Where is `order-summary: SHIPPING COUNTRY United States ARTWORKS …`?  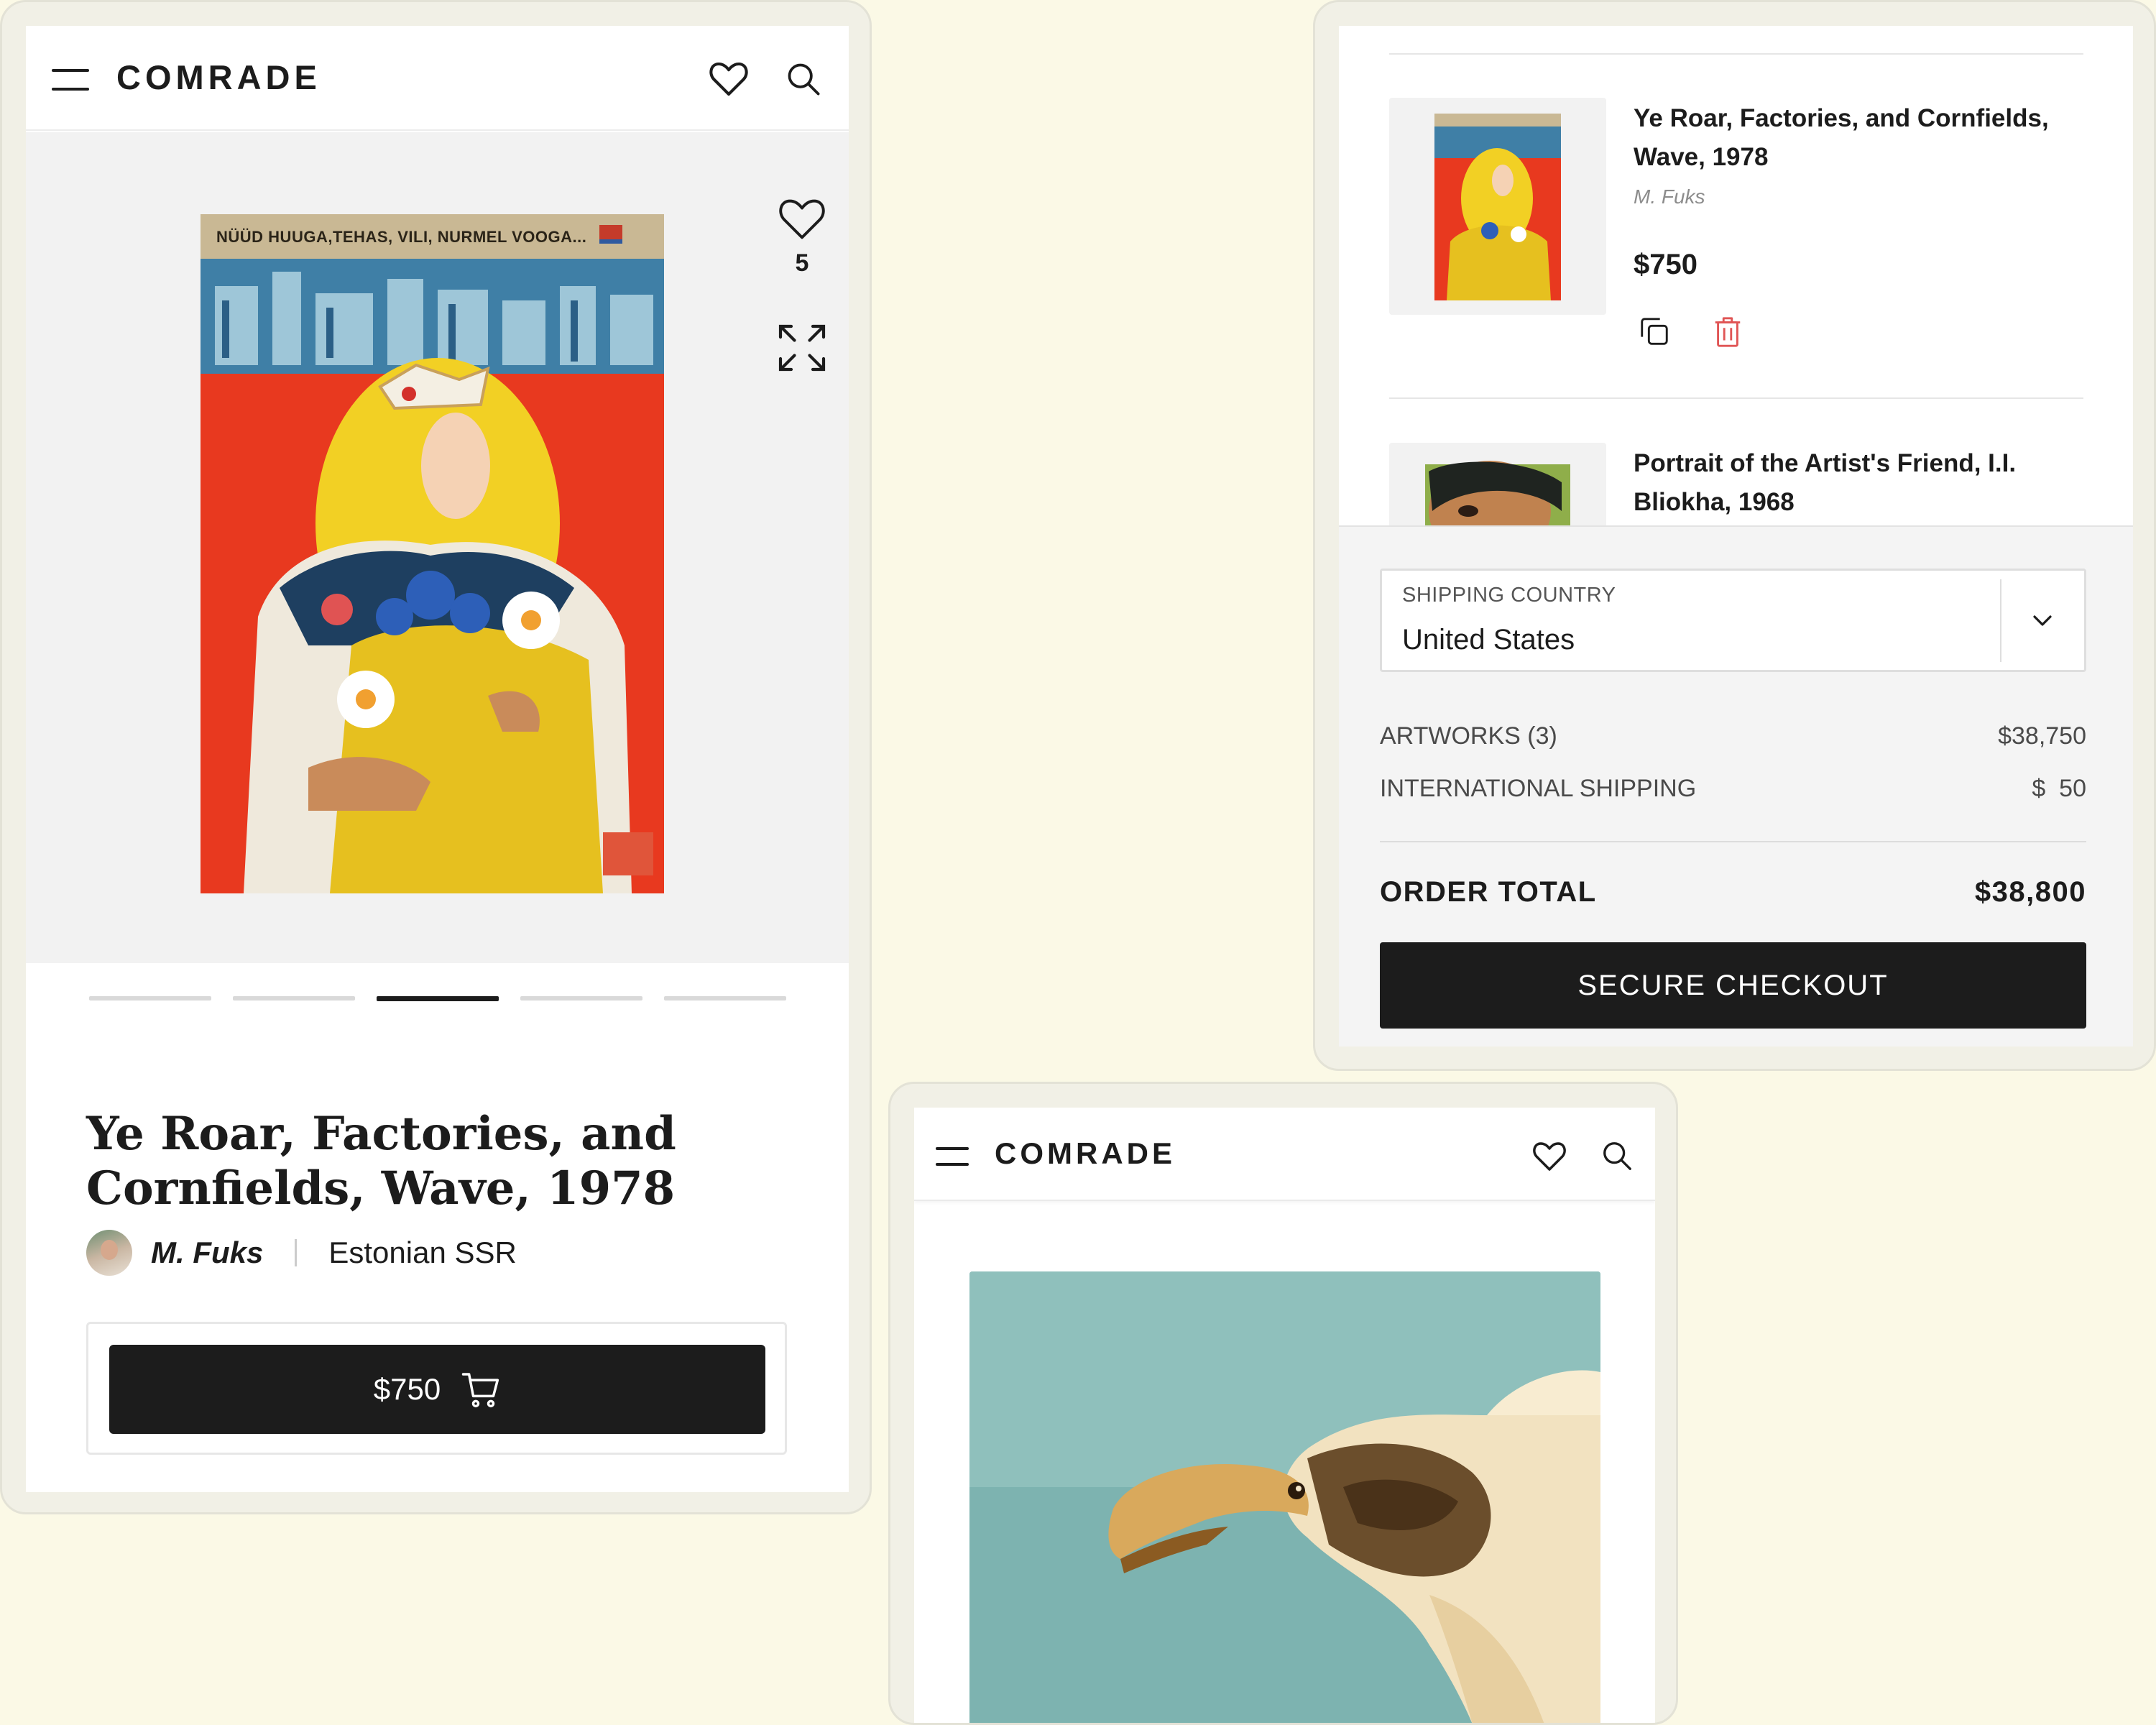 order-summary: SHIPPING COUNTRY United States ARTWORKS … is located at coordinates (1736, 785).